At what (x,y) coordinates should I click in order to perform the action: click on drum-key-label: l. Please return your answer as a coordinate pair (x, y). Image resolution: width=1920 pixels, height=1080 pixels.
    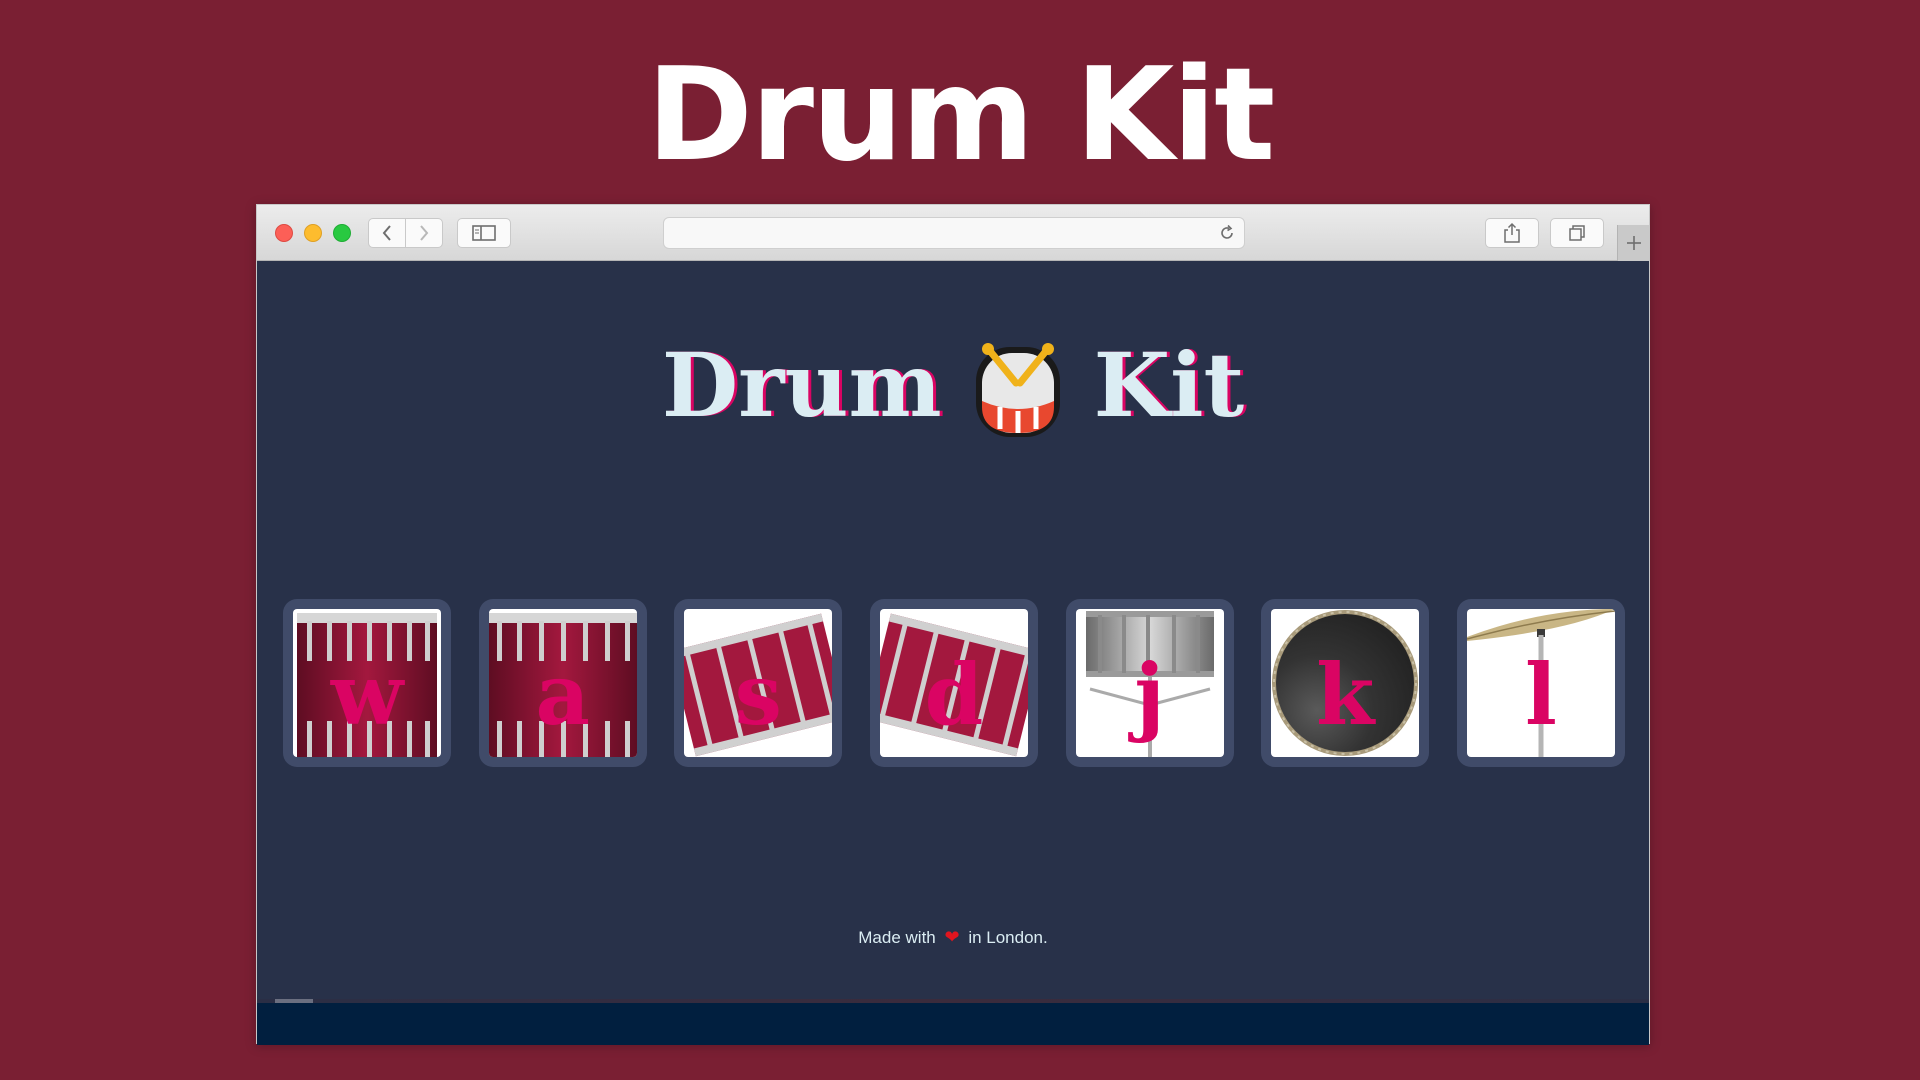
    Looking at the image, I should click on (1540, 694).